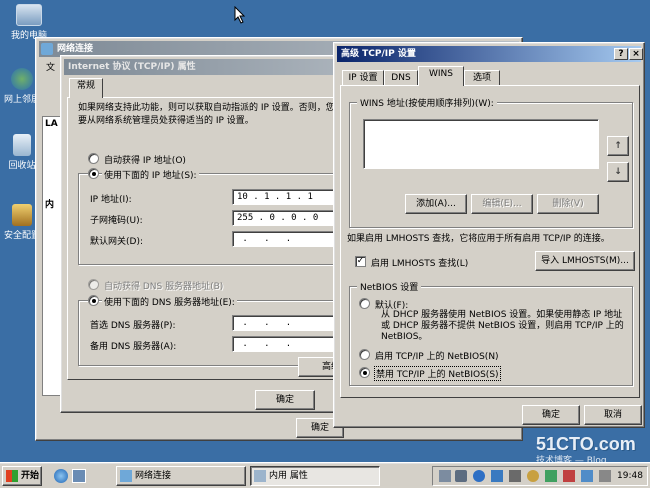 The height and width of the screenshot is (488, 650). What do you see at coordinates (22, 145) in the screenshot?
I see `recycle-bin-icon` at bounding box center [22, 145].